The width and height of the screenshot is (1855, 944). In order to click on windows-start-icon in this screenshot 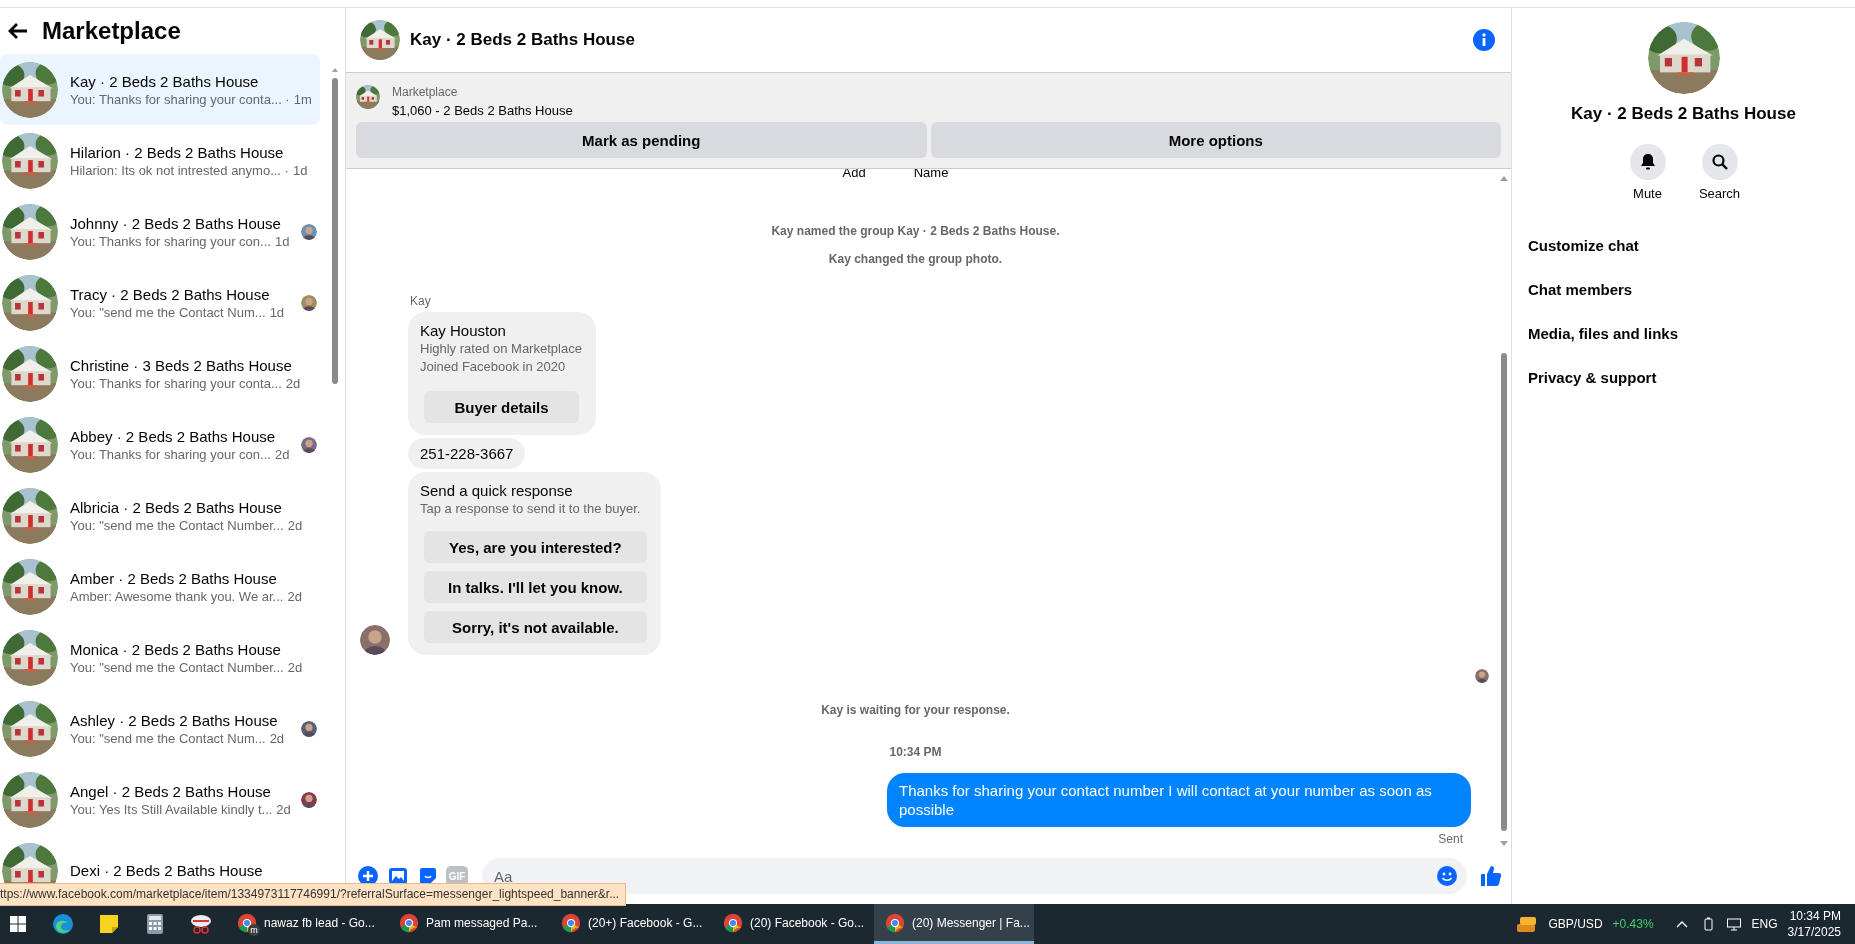, I will do `click(18, 924)`.